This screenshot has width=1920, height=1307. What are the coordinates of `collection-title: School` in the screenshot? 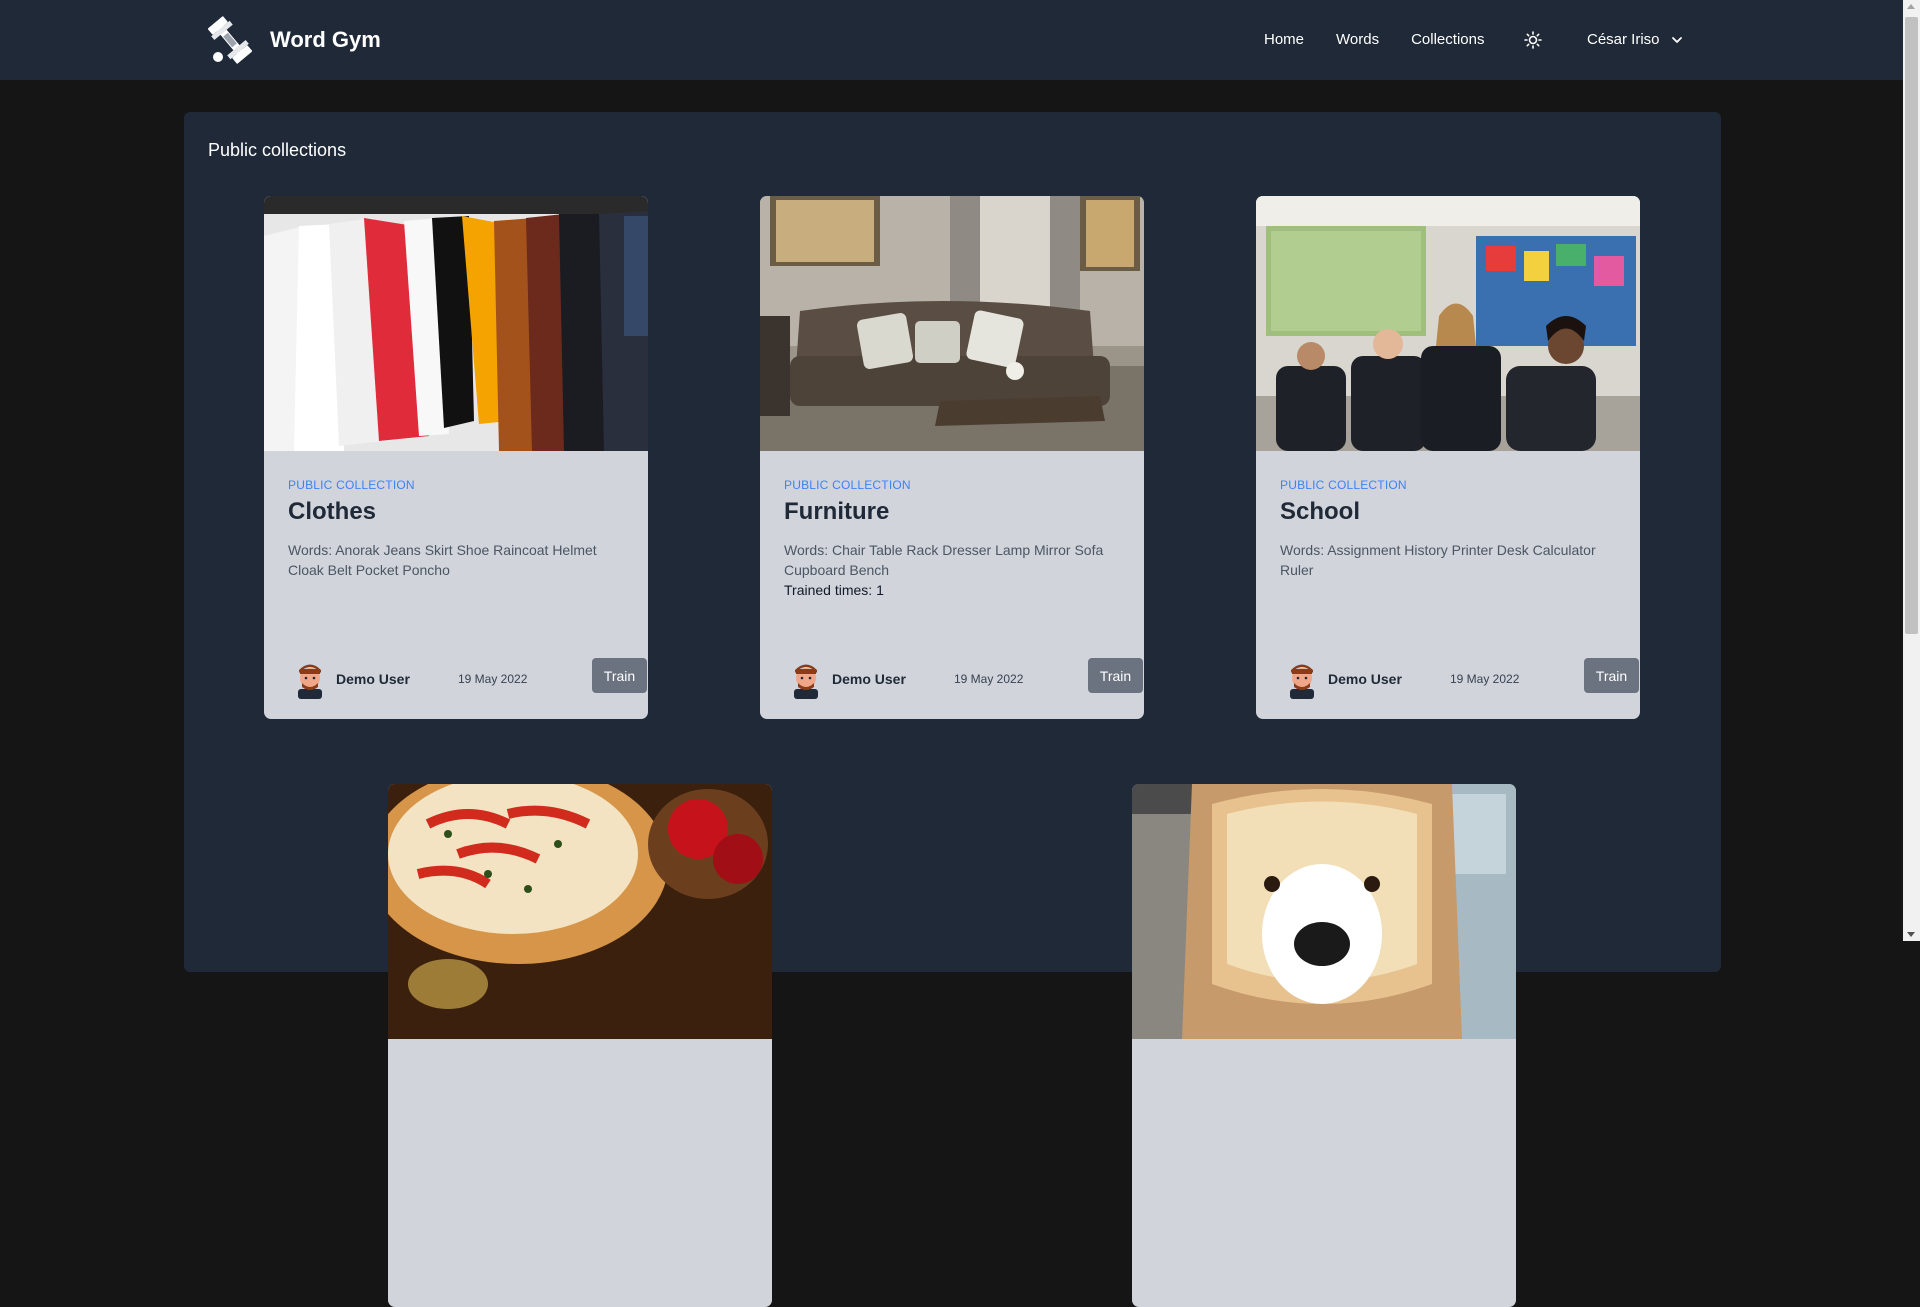 It's located at (1320, 512).